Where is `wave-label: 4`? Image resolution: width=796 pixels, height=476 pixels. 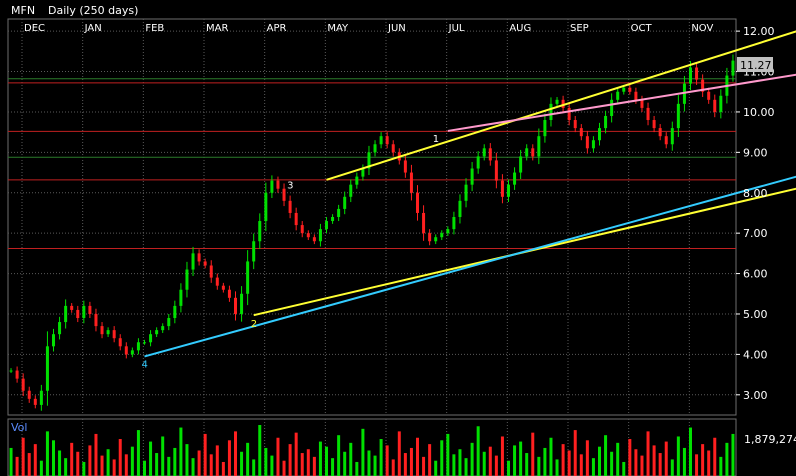
wave-label: 4 is located at coordinates (145, 364).